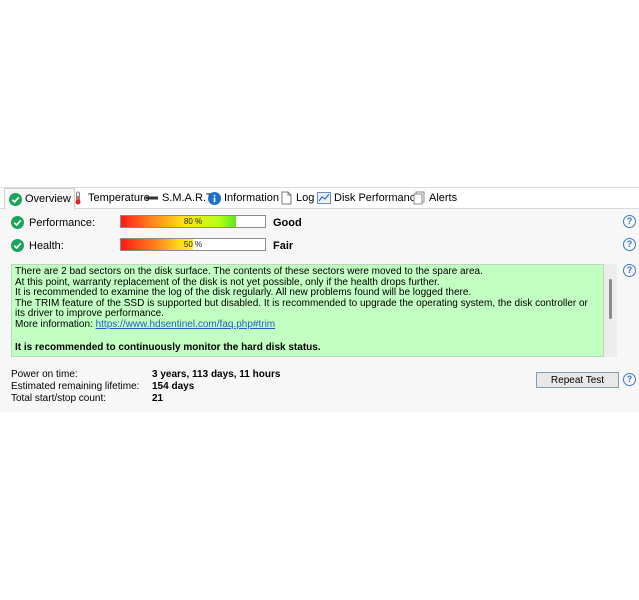  I want to click on health-percent: 50 %, so click(193, 244).